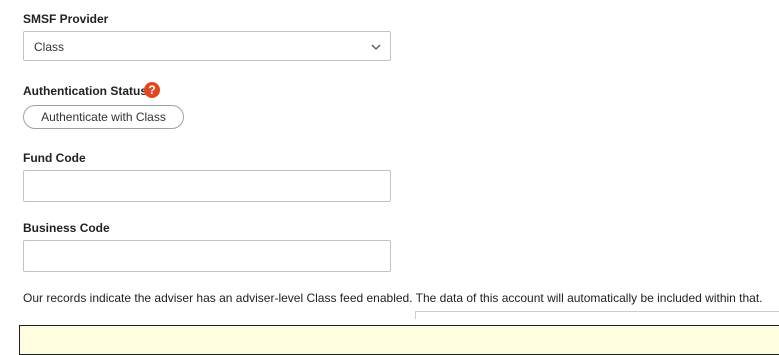 The width and height of the screenshot is (779, 355). What do you see at coordinates (207, 256) in the screenshot?
I see `business-code-input` at bounding box center [207, 256].